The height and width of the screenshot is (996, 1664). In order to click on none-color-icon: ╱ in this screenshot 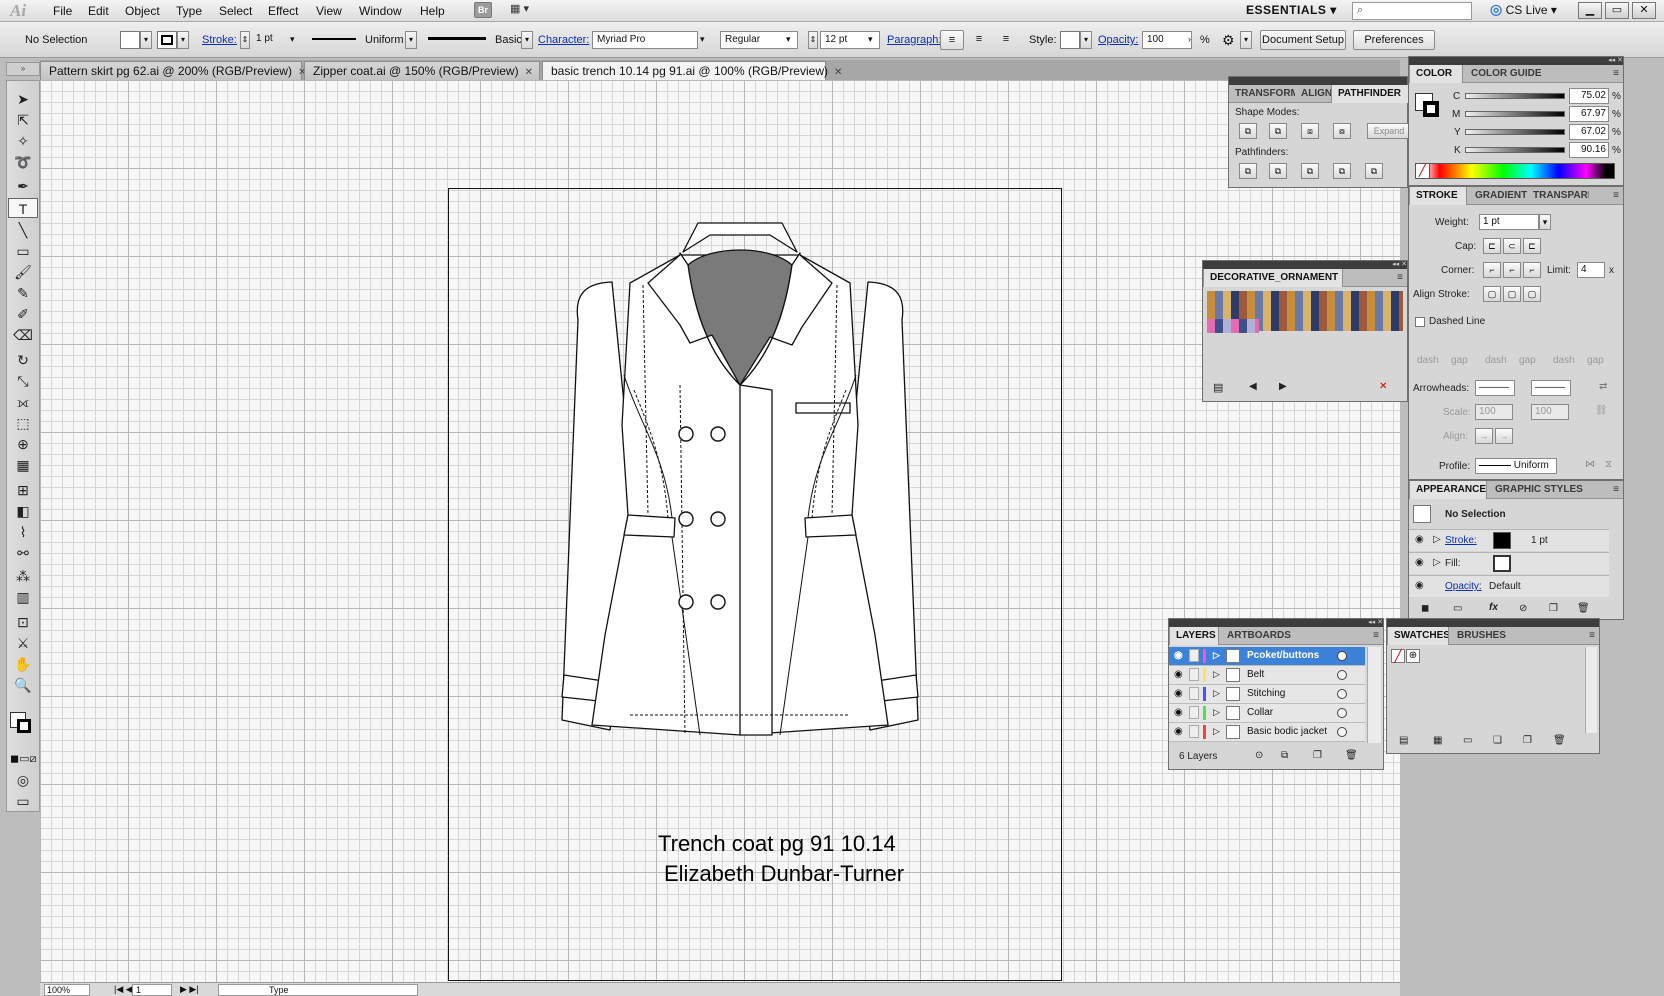, I will do `click(1423, 171)`.